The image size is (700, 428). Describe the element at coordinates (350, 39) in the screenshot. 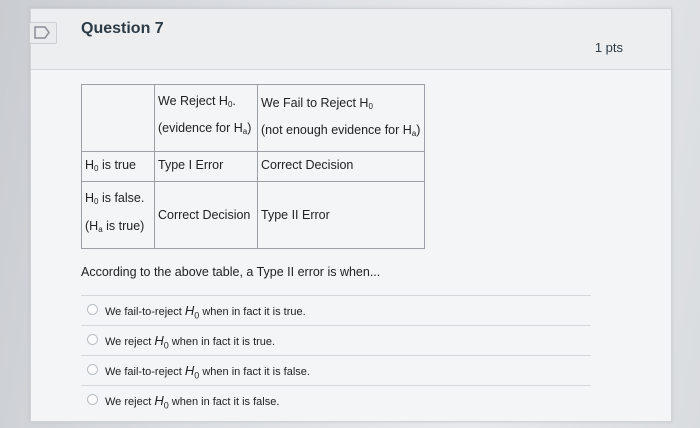

I see `question-header: Question 7 1 pts` at that location.